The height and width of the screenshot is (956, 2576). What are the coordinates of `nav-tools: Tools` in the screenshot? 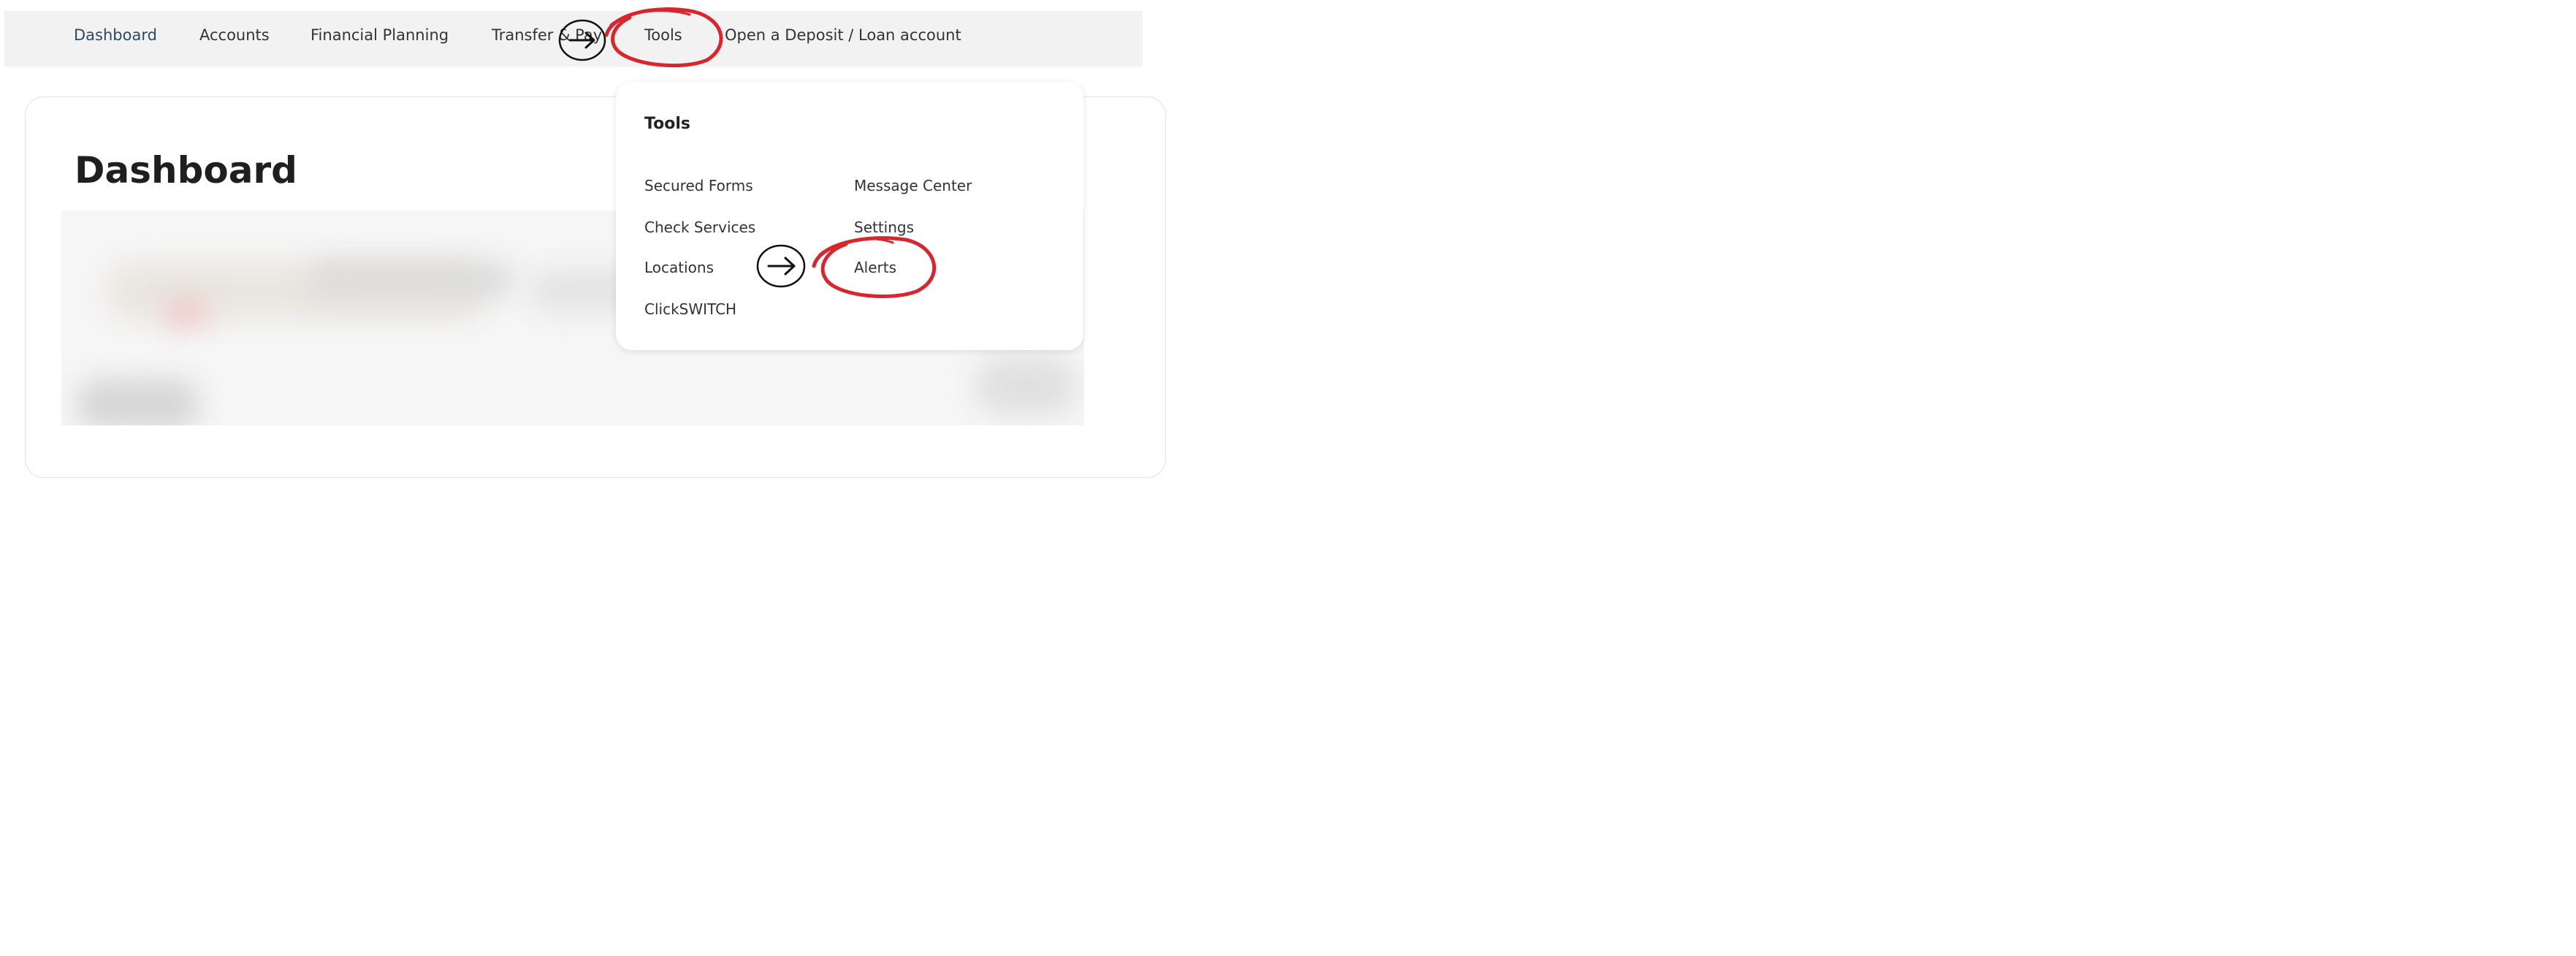 It's located at (663, 35).